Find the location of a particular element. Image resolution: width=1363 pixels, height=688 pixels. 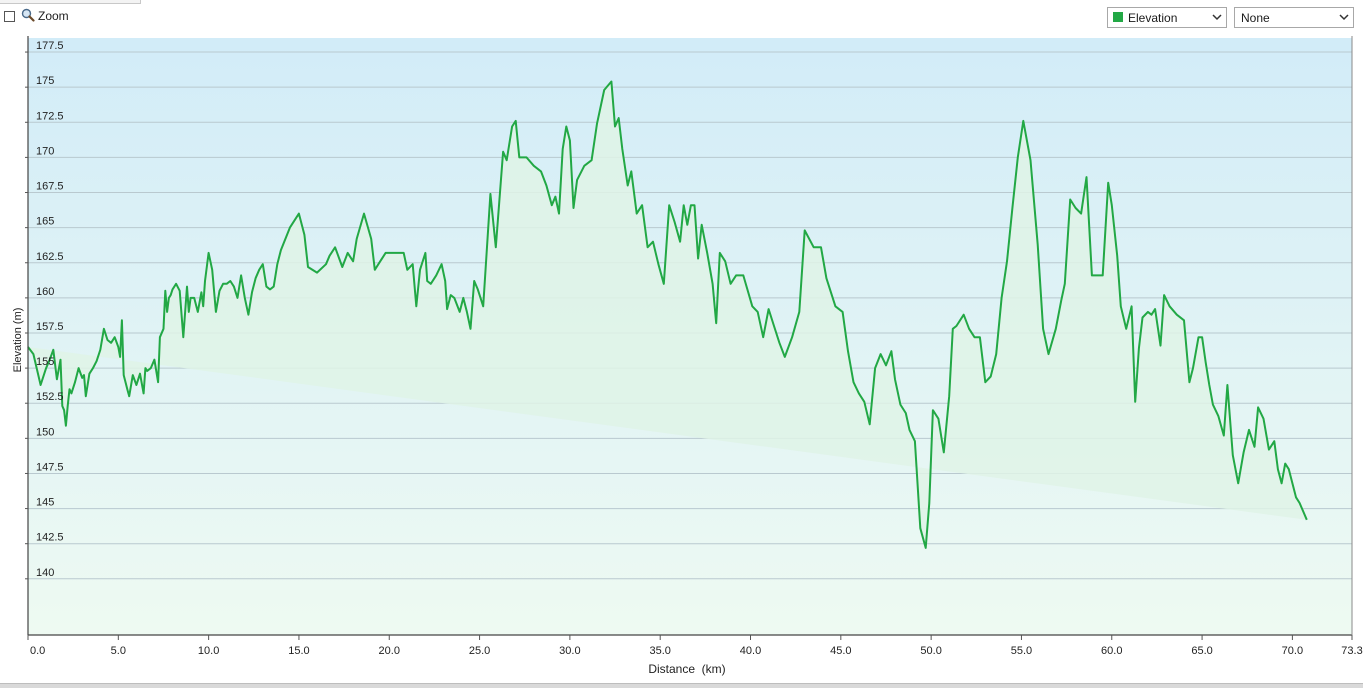

x-tick-label: 20.0 is located at coordinates (389, 651).